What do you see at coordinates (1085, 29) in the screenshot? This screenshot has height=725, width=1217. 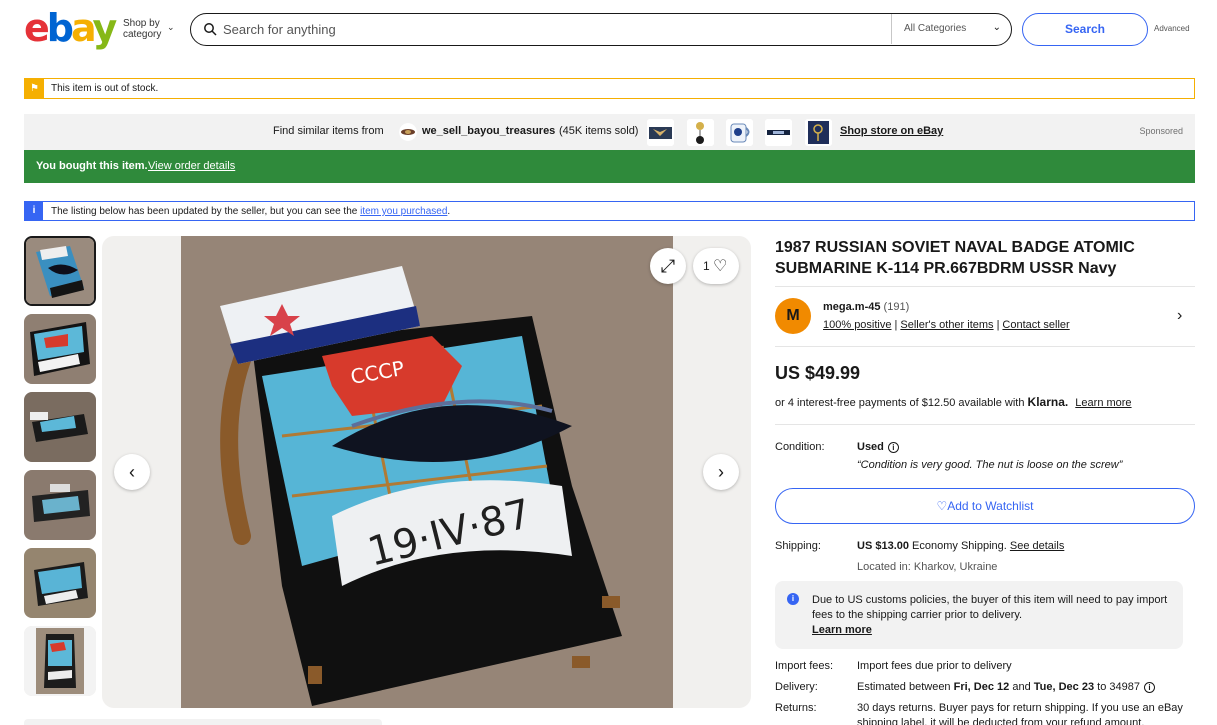 I see `search-button: Search` at bounding box center [1085, 29].